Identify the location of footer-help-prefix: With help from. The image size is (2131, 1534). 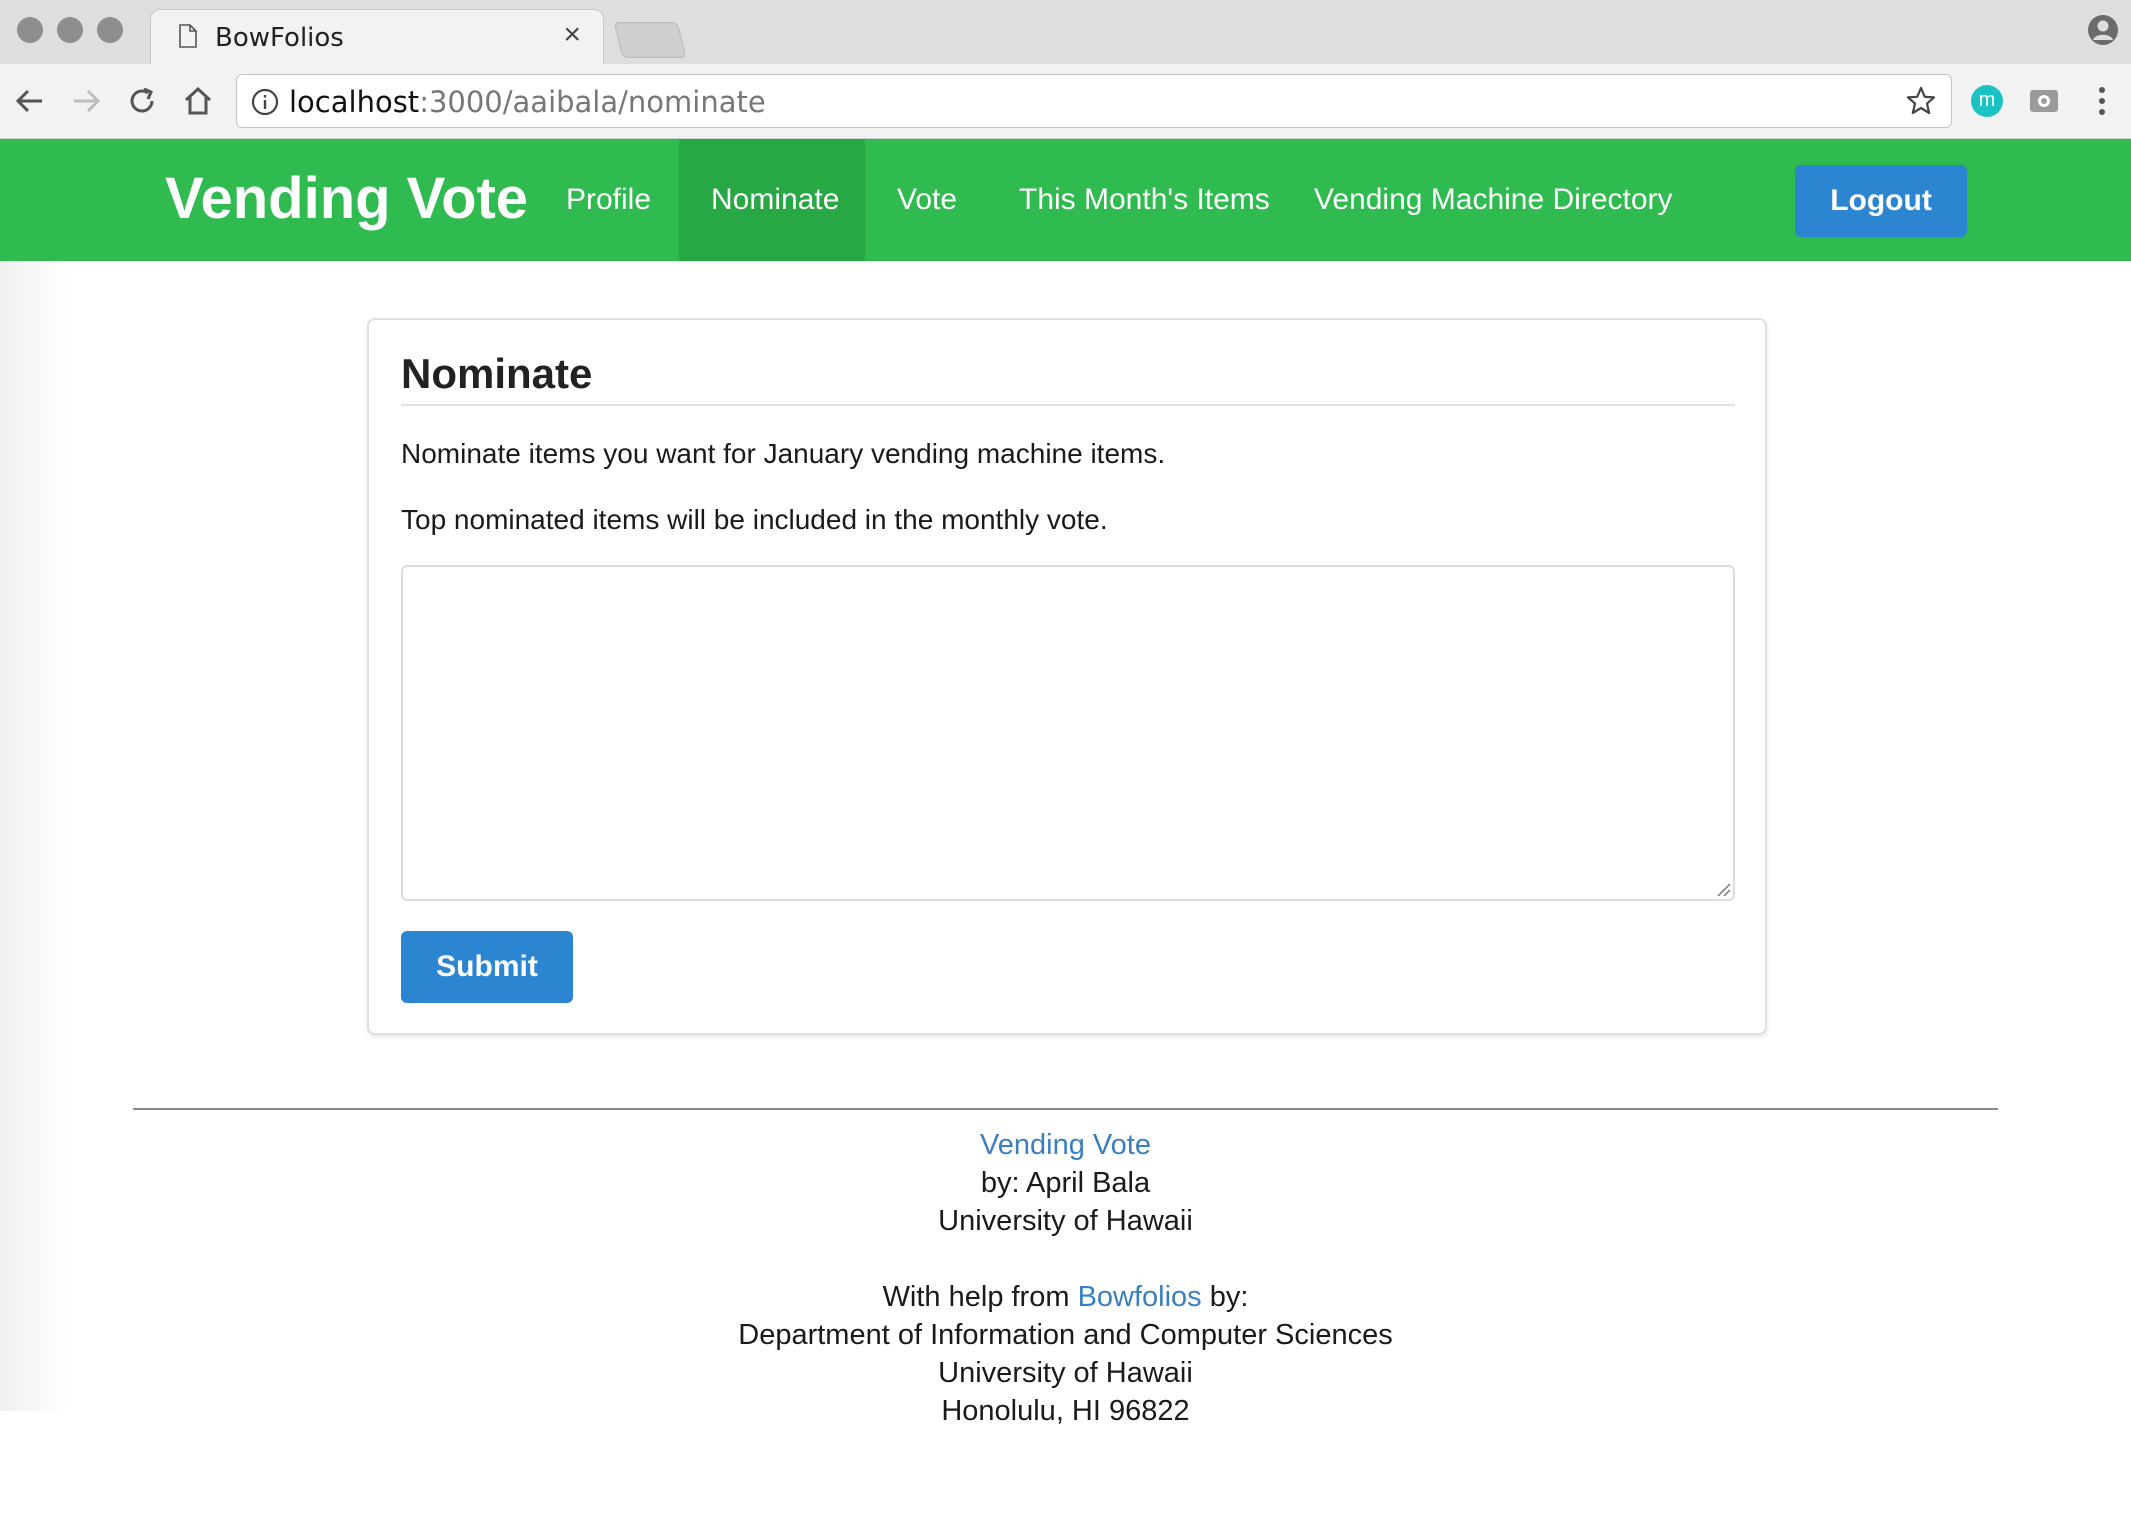
(980, 1297).